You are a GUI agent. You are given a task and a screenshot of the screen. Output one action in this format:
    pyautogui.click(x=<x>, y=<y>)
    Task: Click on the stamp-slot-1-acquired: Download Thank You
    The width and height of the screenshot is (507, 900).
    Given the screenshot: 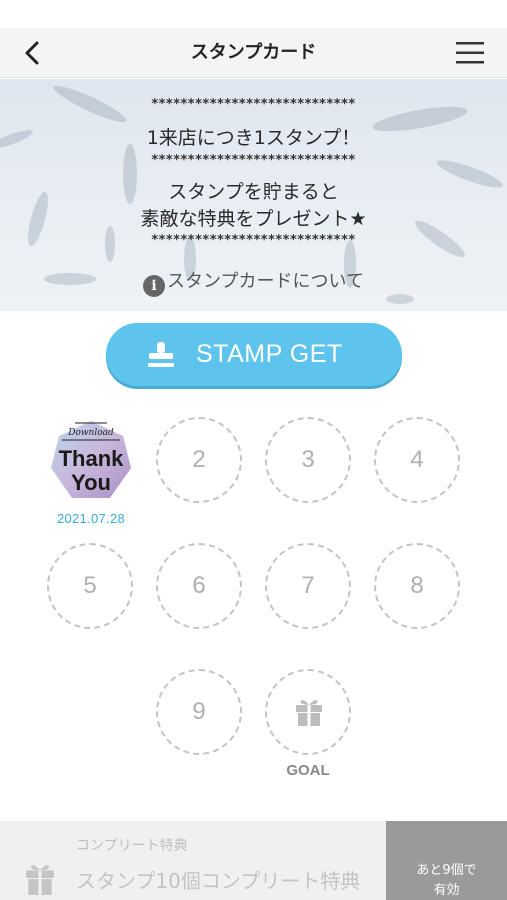 What is the action you would take?
    pyautogui.click(x=91, y=461)
    